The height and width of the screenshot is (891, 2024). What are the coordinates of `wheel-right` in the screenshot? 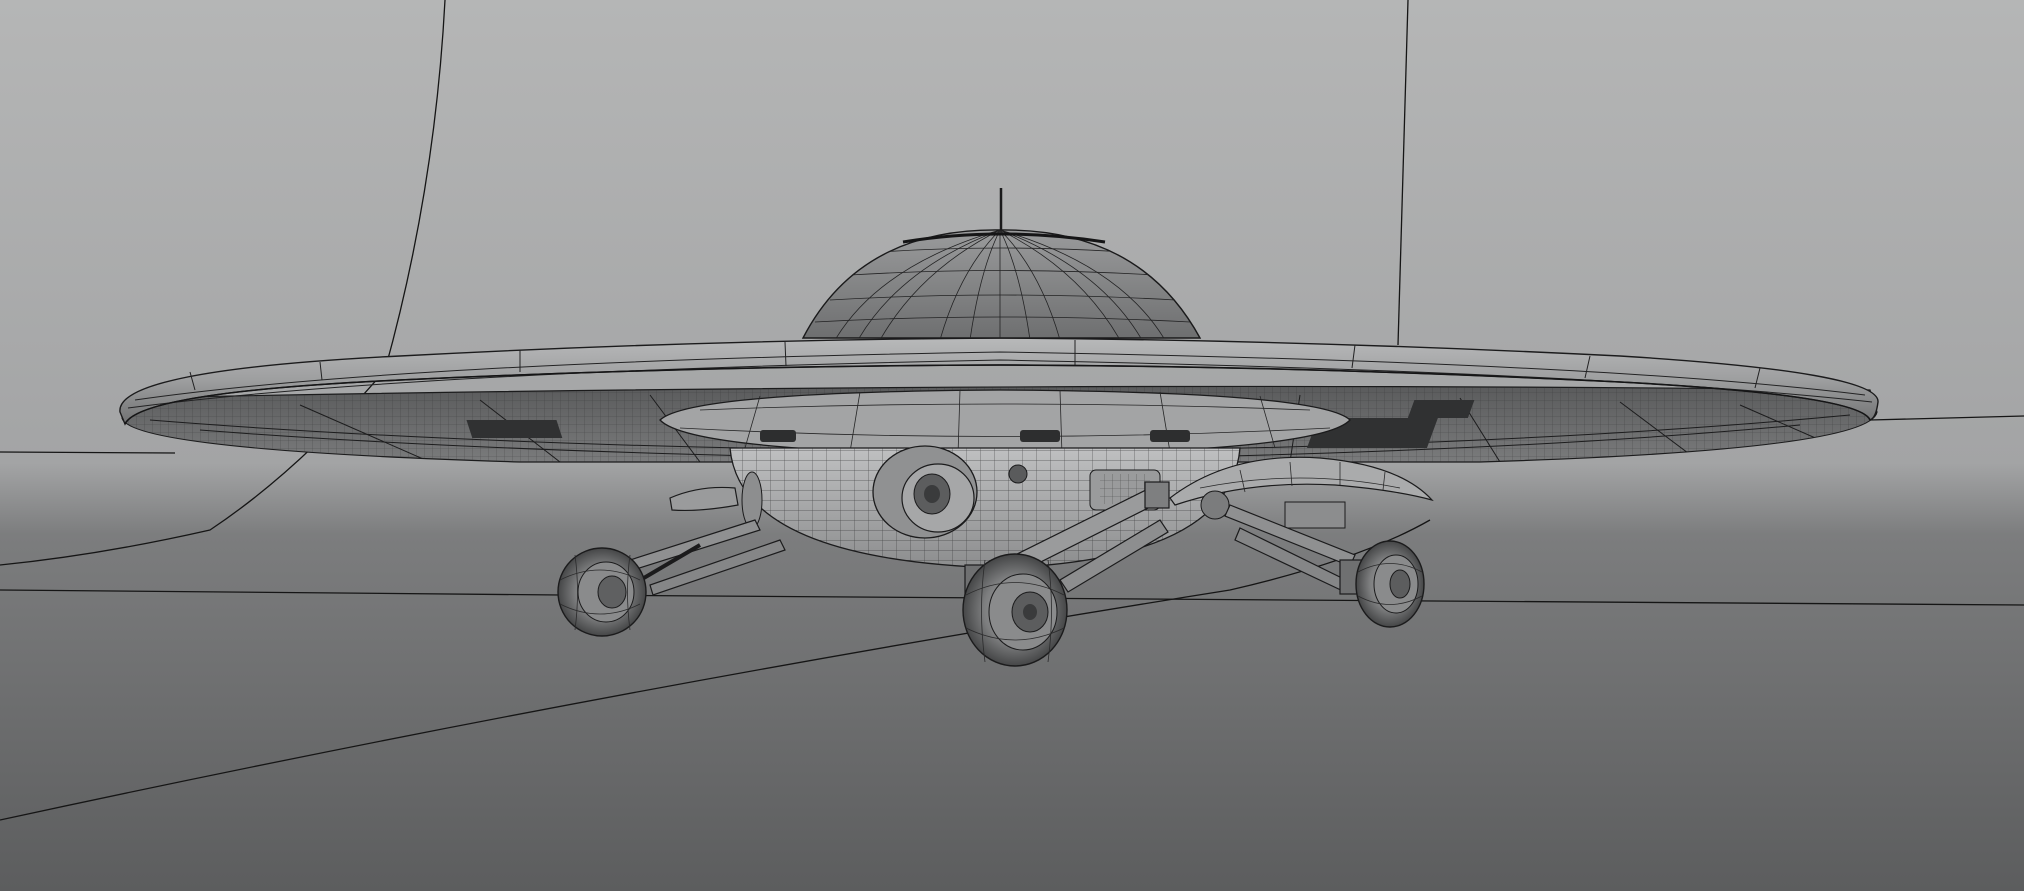 It's located at (1390, 584).